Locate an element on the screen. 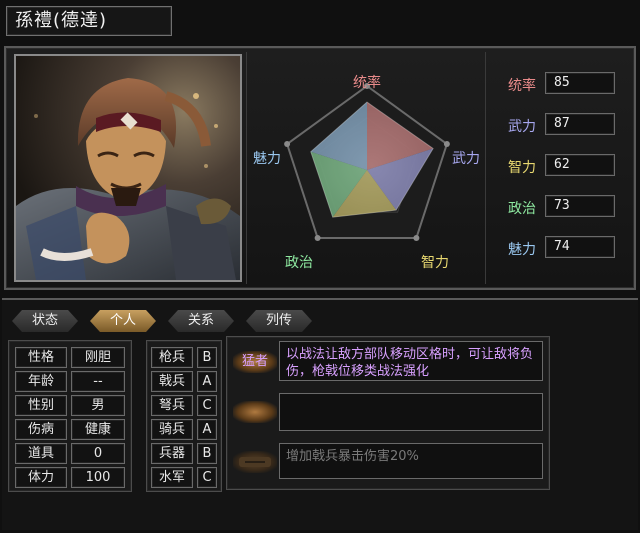 The image size is (640, 533). profile-label: 体力 is located at coordinates (41, 477).